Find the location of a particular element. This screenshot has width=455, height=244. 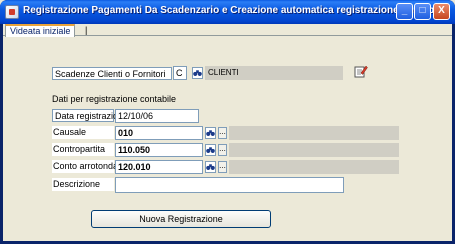

contropartita-description is located at coordinates (314, 150).